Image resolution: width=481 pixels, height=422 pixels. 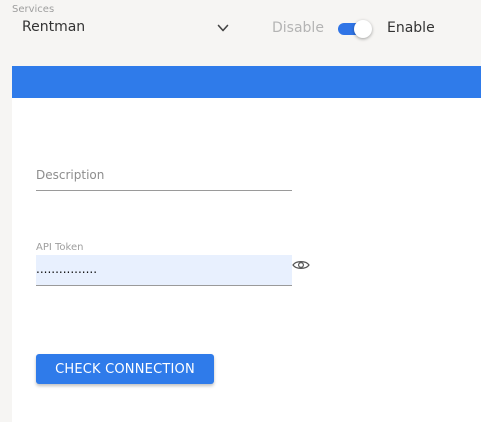 I want to click on enable-toggle, so click(x=354, y=29).